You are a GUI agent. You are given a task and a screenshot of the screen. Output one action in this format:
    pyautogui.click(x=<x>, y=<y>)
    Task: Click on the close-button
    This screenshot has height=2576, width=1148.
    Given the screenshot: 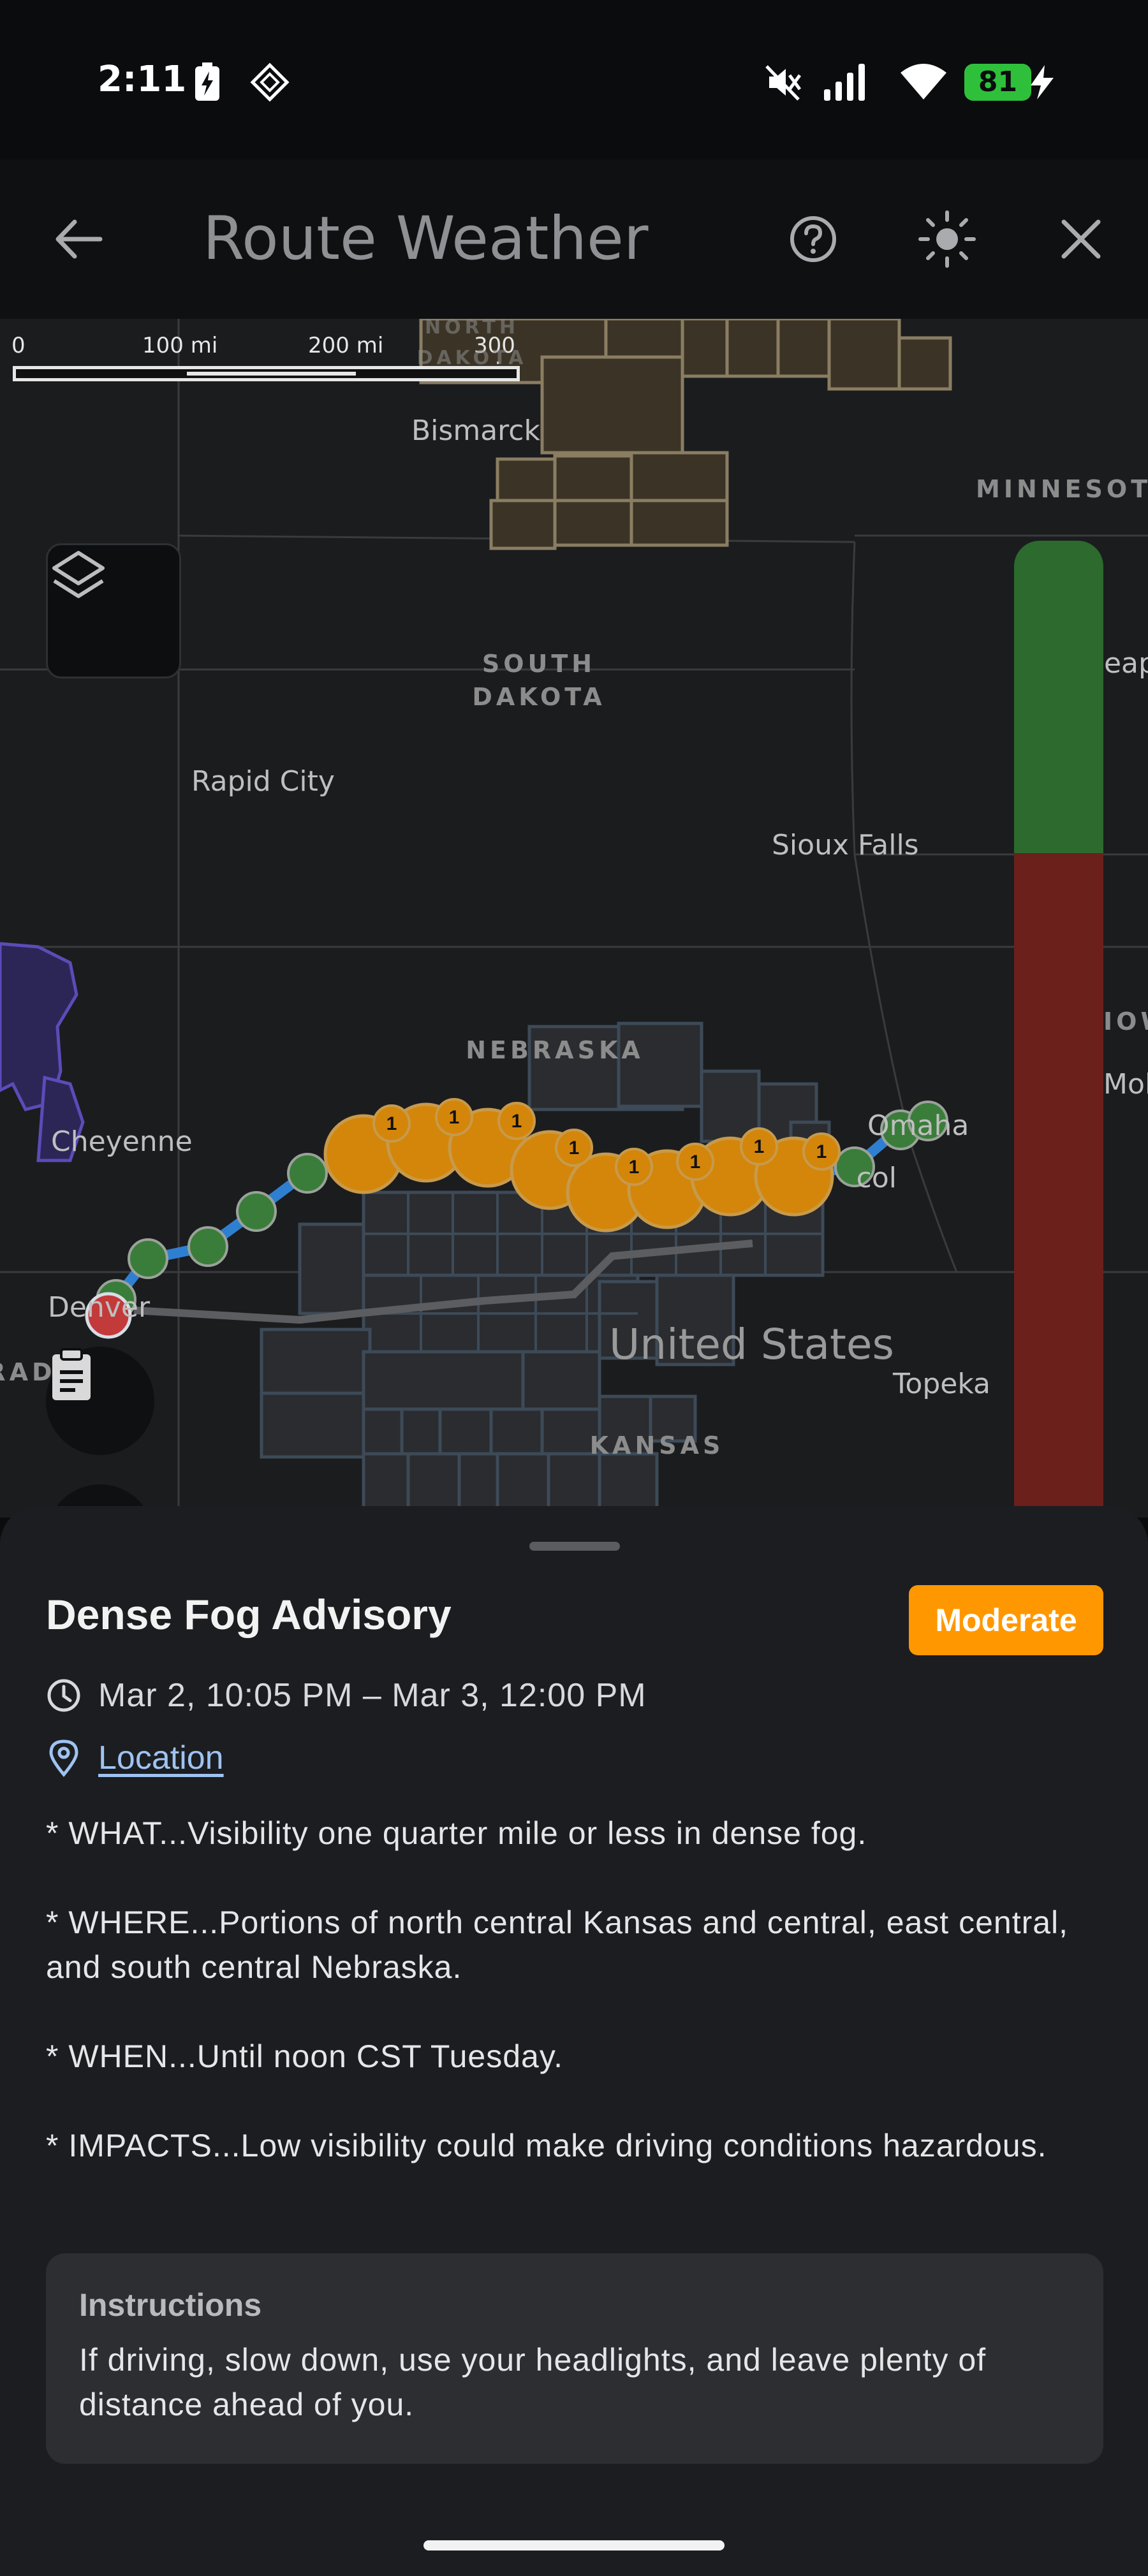 What is the action you would take?
    pyautogui.click(x=1081, y=239)
    